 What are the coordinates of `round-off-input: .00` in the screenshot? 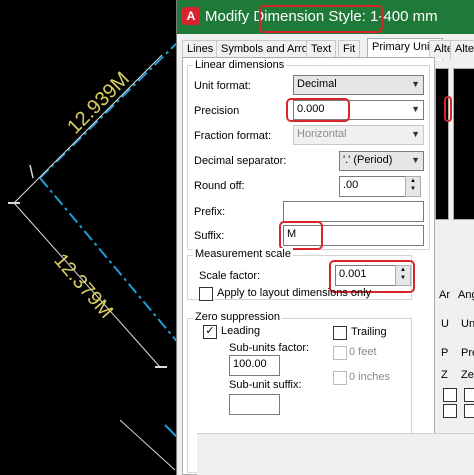 It's located at (374, 186).